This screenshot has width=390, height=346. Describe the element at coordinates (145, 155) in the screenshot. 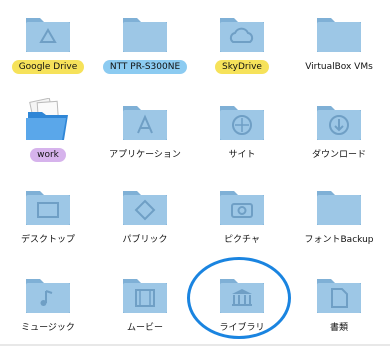

I see `folder-label: アプリケーション` at that location.